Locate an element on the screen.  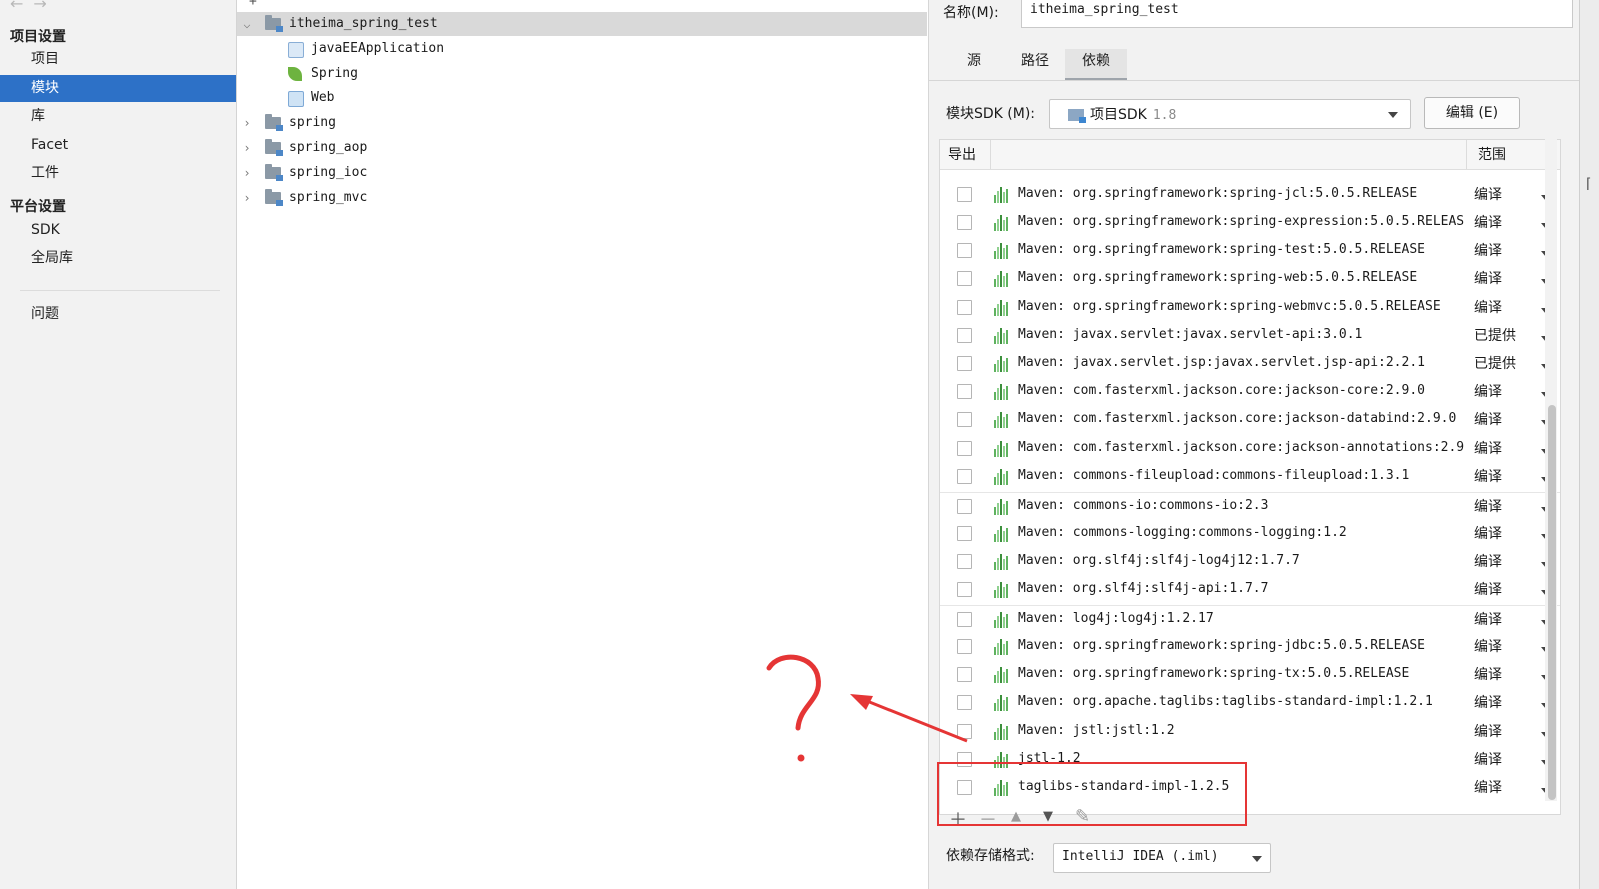
tree-label: itheima_spring_test is located at coordinates (363, 23).